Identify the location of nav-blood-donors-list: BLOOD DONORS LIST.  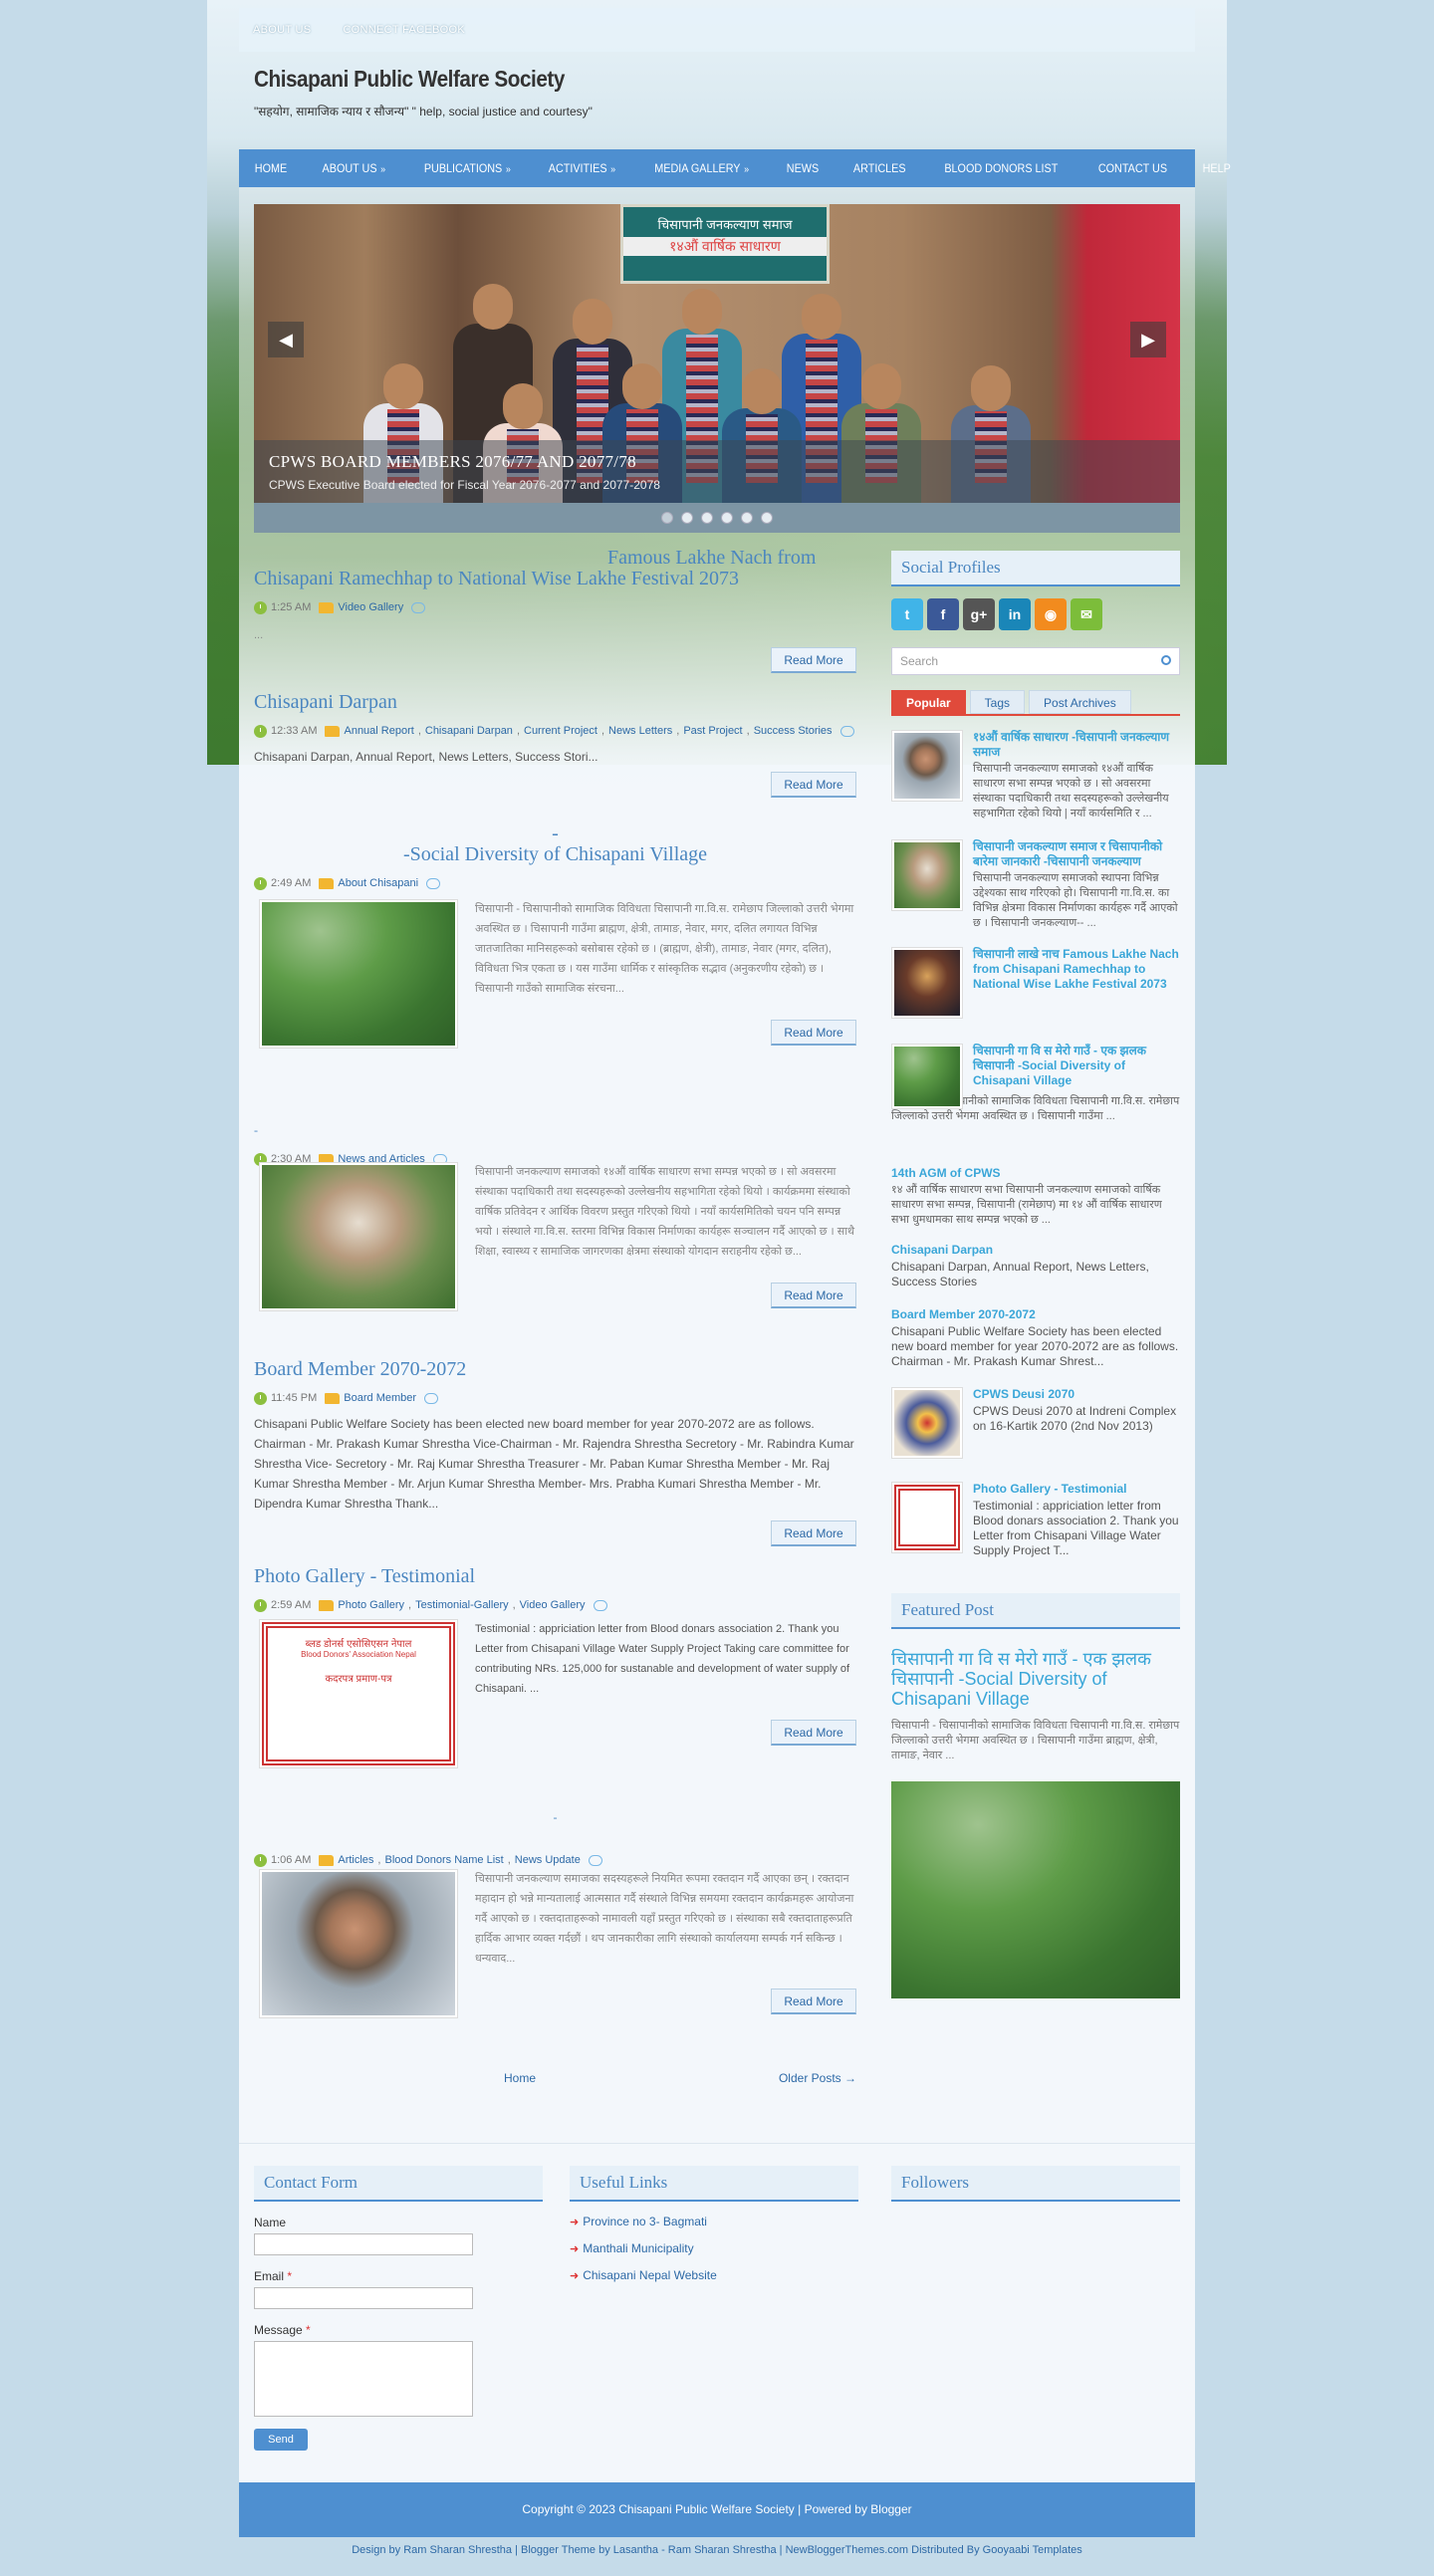
(1001, 168).